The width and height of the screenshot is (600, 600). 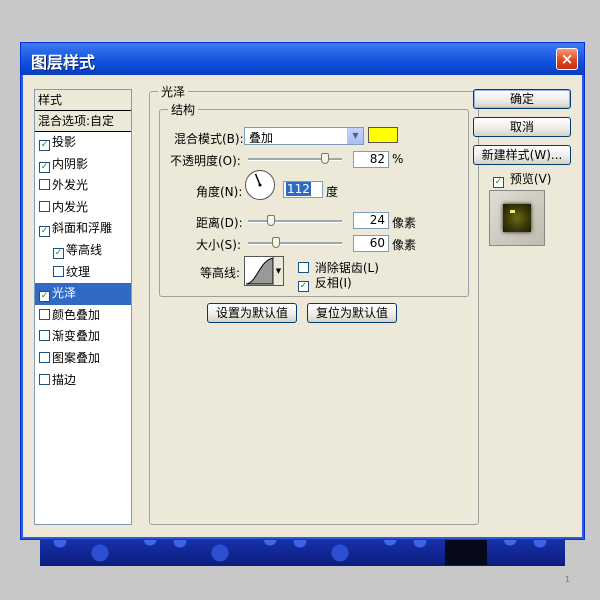 What do you see at coordinates (83, 100) in the screenshot?
I see `styles-header: 样式` at bounding box center [83, 100].